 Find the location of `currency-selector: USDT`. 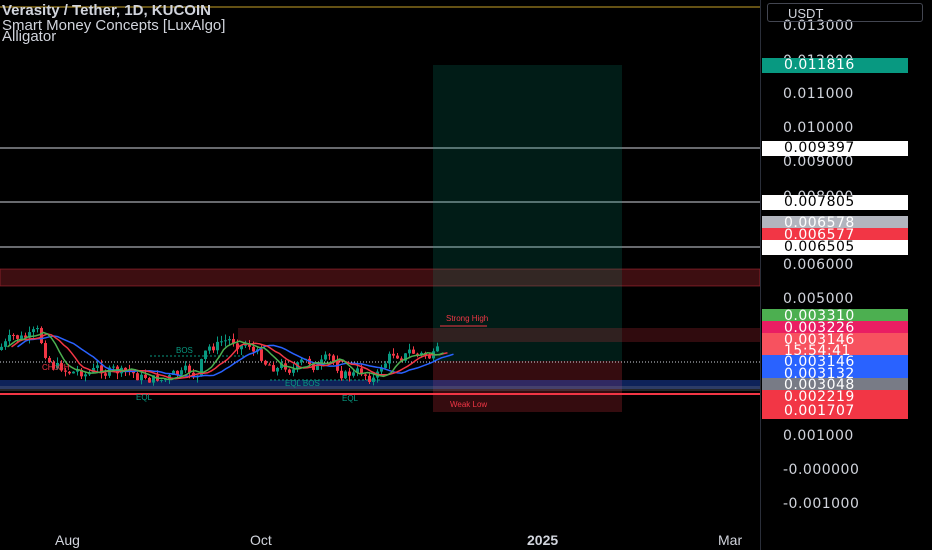

currency-selector: USDT is located at coordinates (845, 12).